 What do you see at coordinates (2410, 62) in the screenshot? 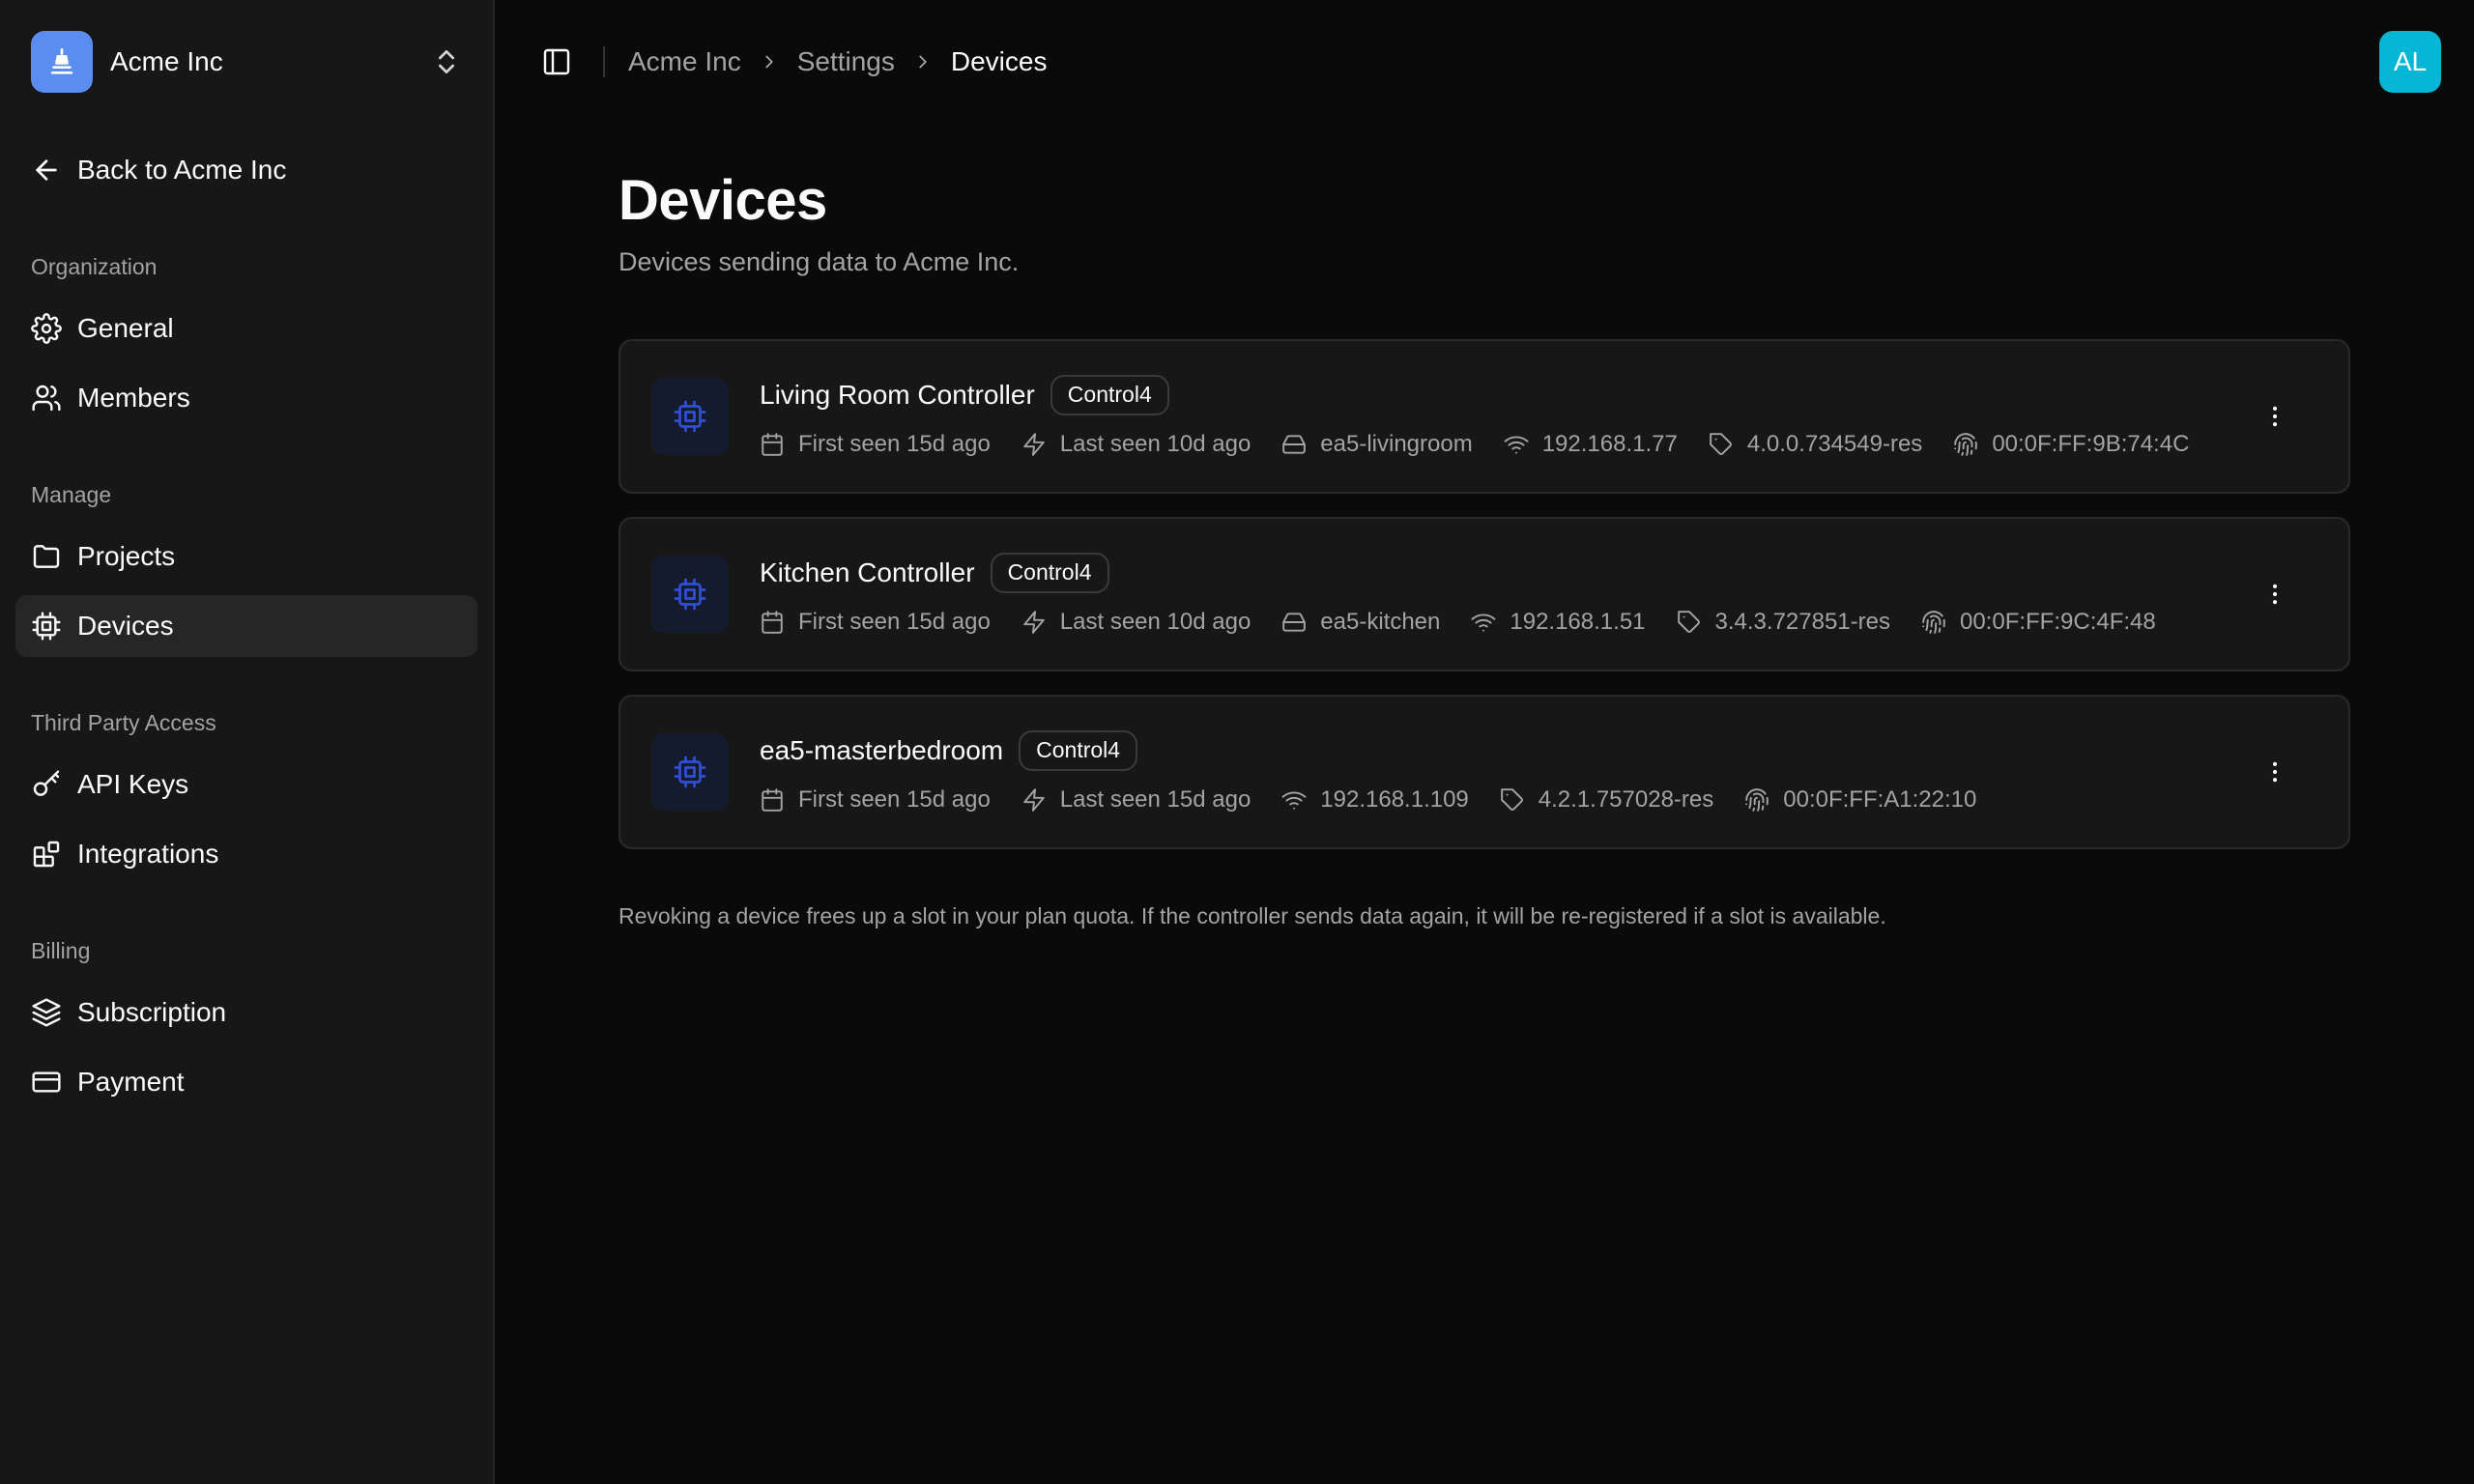
I see `avatar: AL` at bounding box center [2410, 62].